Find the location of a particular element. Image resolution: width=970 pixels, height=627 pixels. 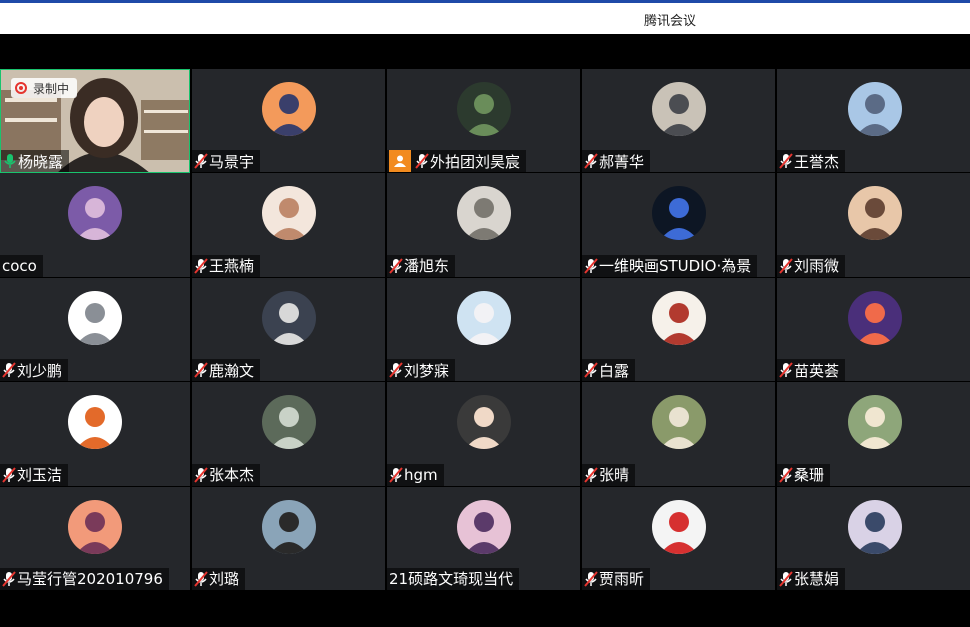

participant-tile: hgm is located at coordinates (483, 434).